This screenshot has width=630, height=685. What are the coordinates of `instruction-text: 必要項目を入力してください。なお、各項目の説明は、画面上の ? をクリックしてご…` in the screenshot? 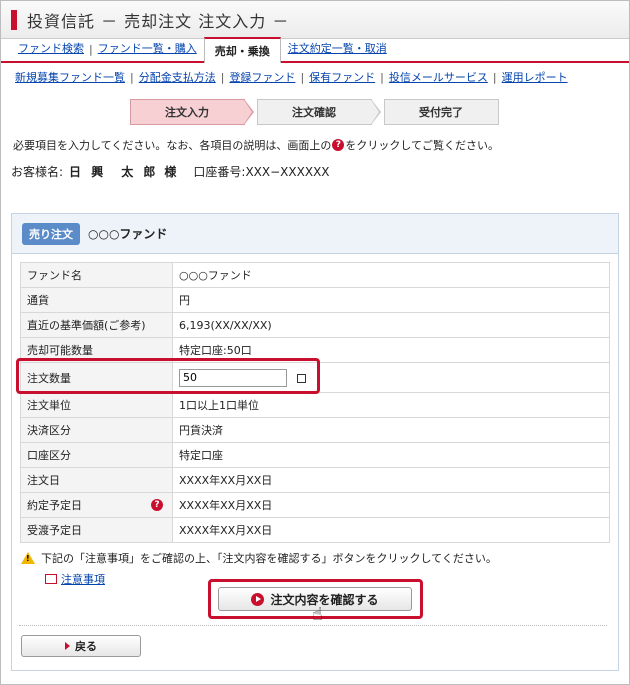 It's located at (321, 145).